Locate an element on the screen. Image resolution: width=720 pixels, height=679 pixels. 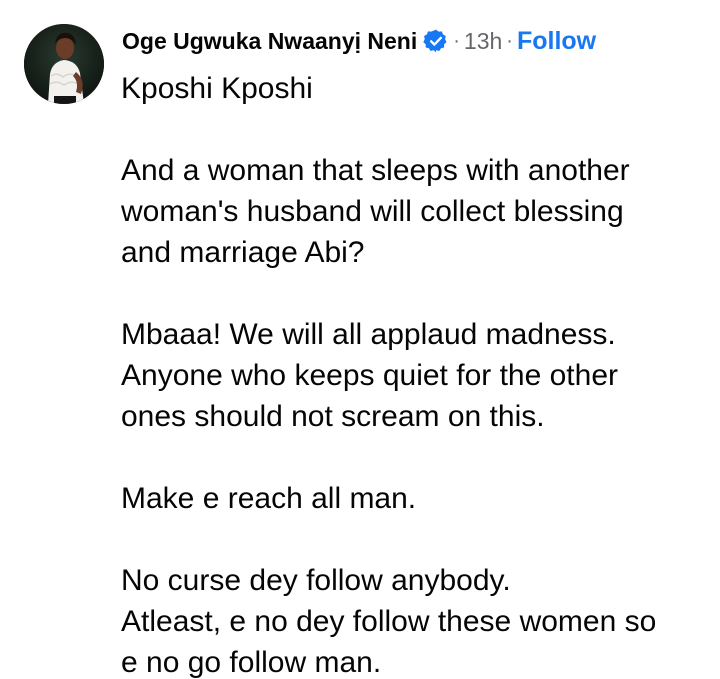
post-header: Oge Ugwuka Nwaanyị Neni · 13h · Follow is located at coordinates (359, 41).